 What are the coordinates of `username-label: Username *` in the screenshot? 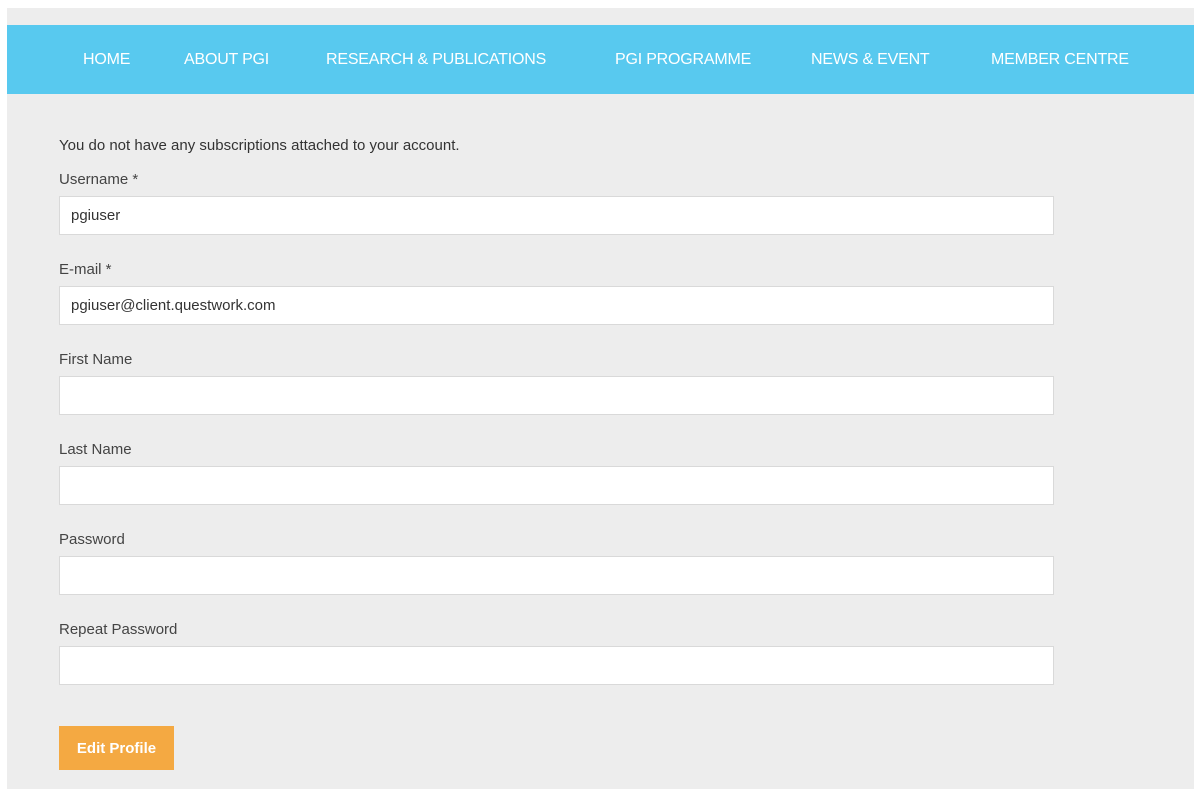 It's located at (99, 179).